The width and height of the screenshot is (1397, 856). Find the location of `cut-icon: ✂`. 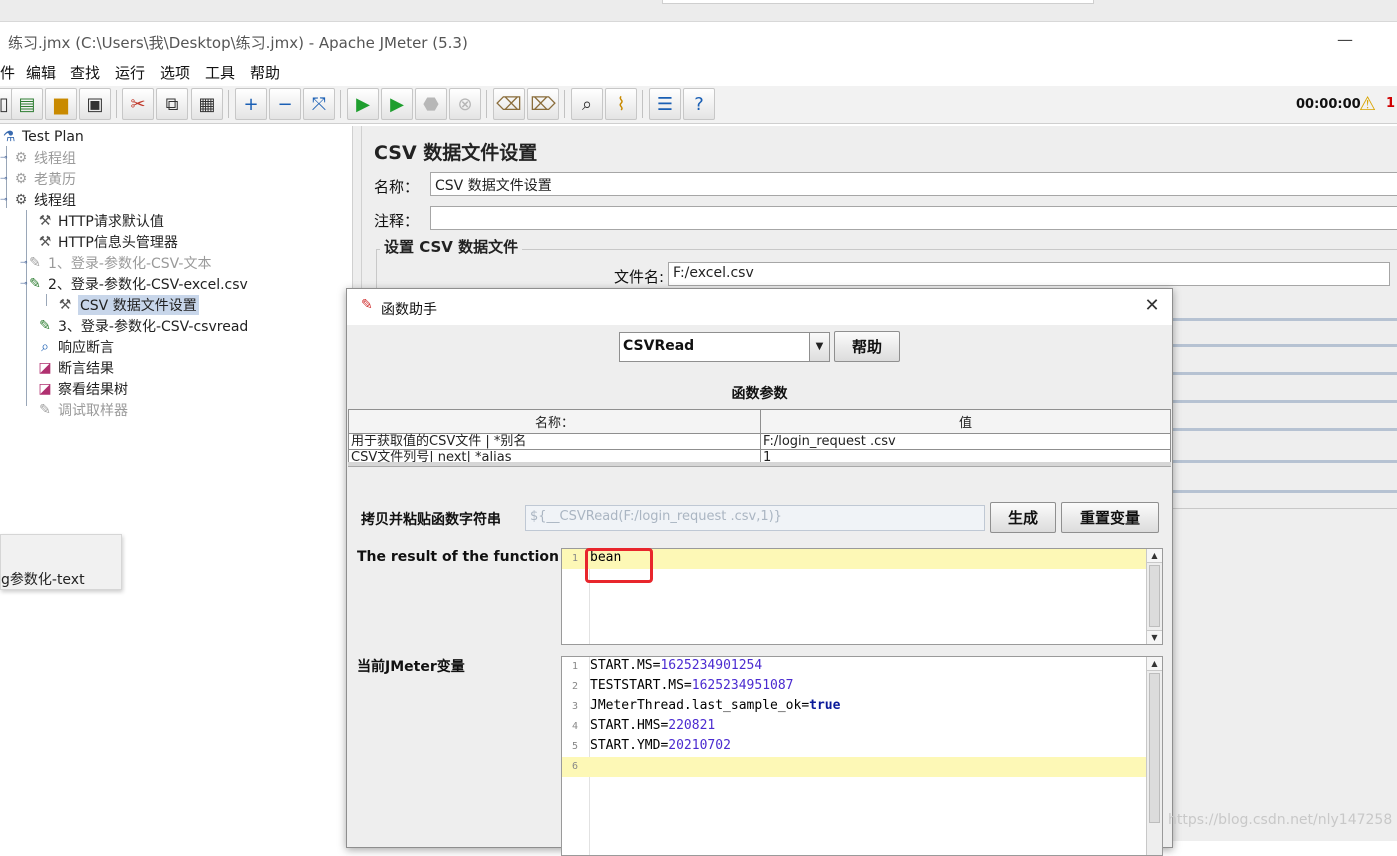

cut-icon: ✂ is located at coordinates (138, 104).